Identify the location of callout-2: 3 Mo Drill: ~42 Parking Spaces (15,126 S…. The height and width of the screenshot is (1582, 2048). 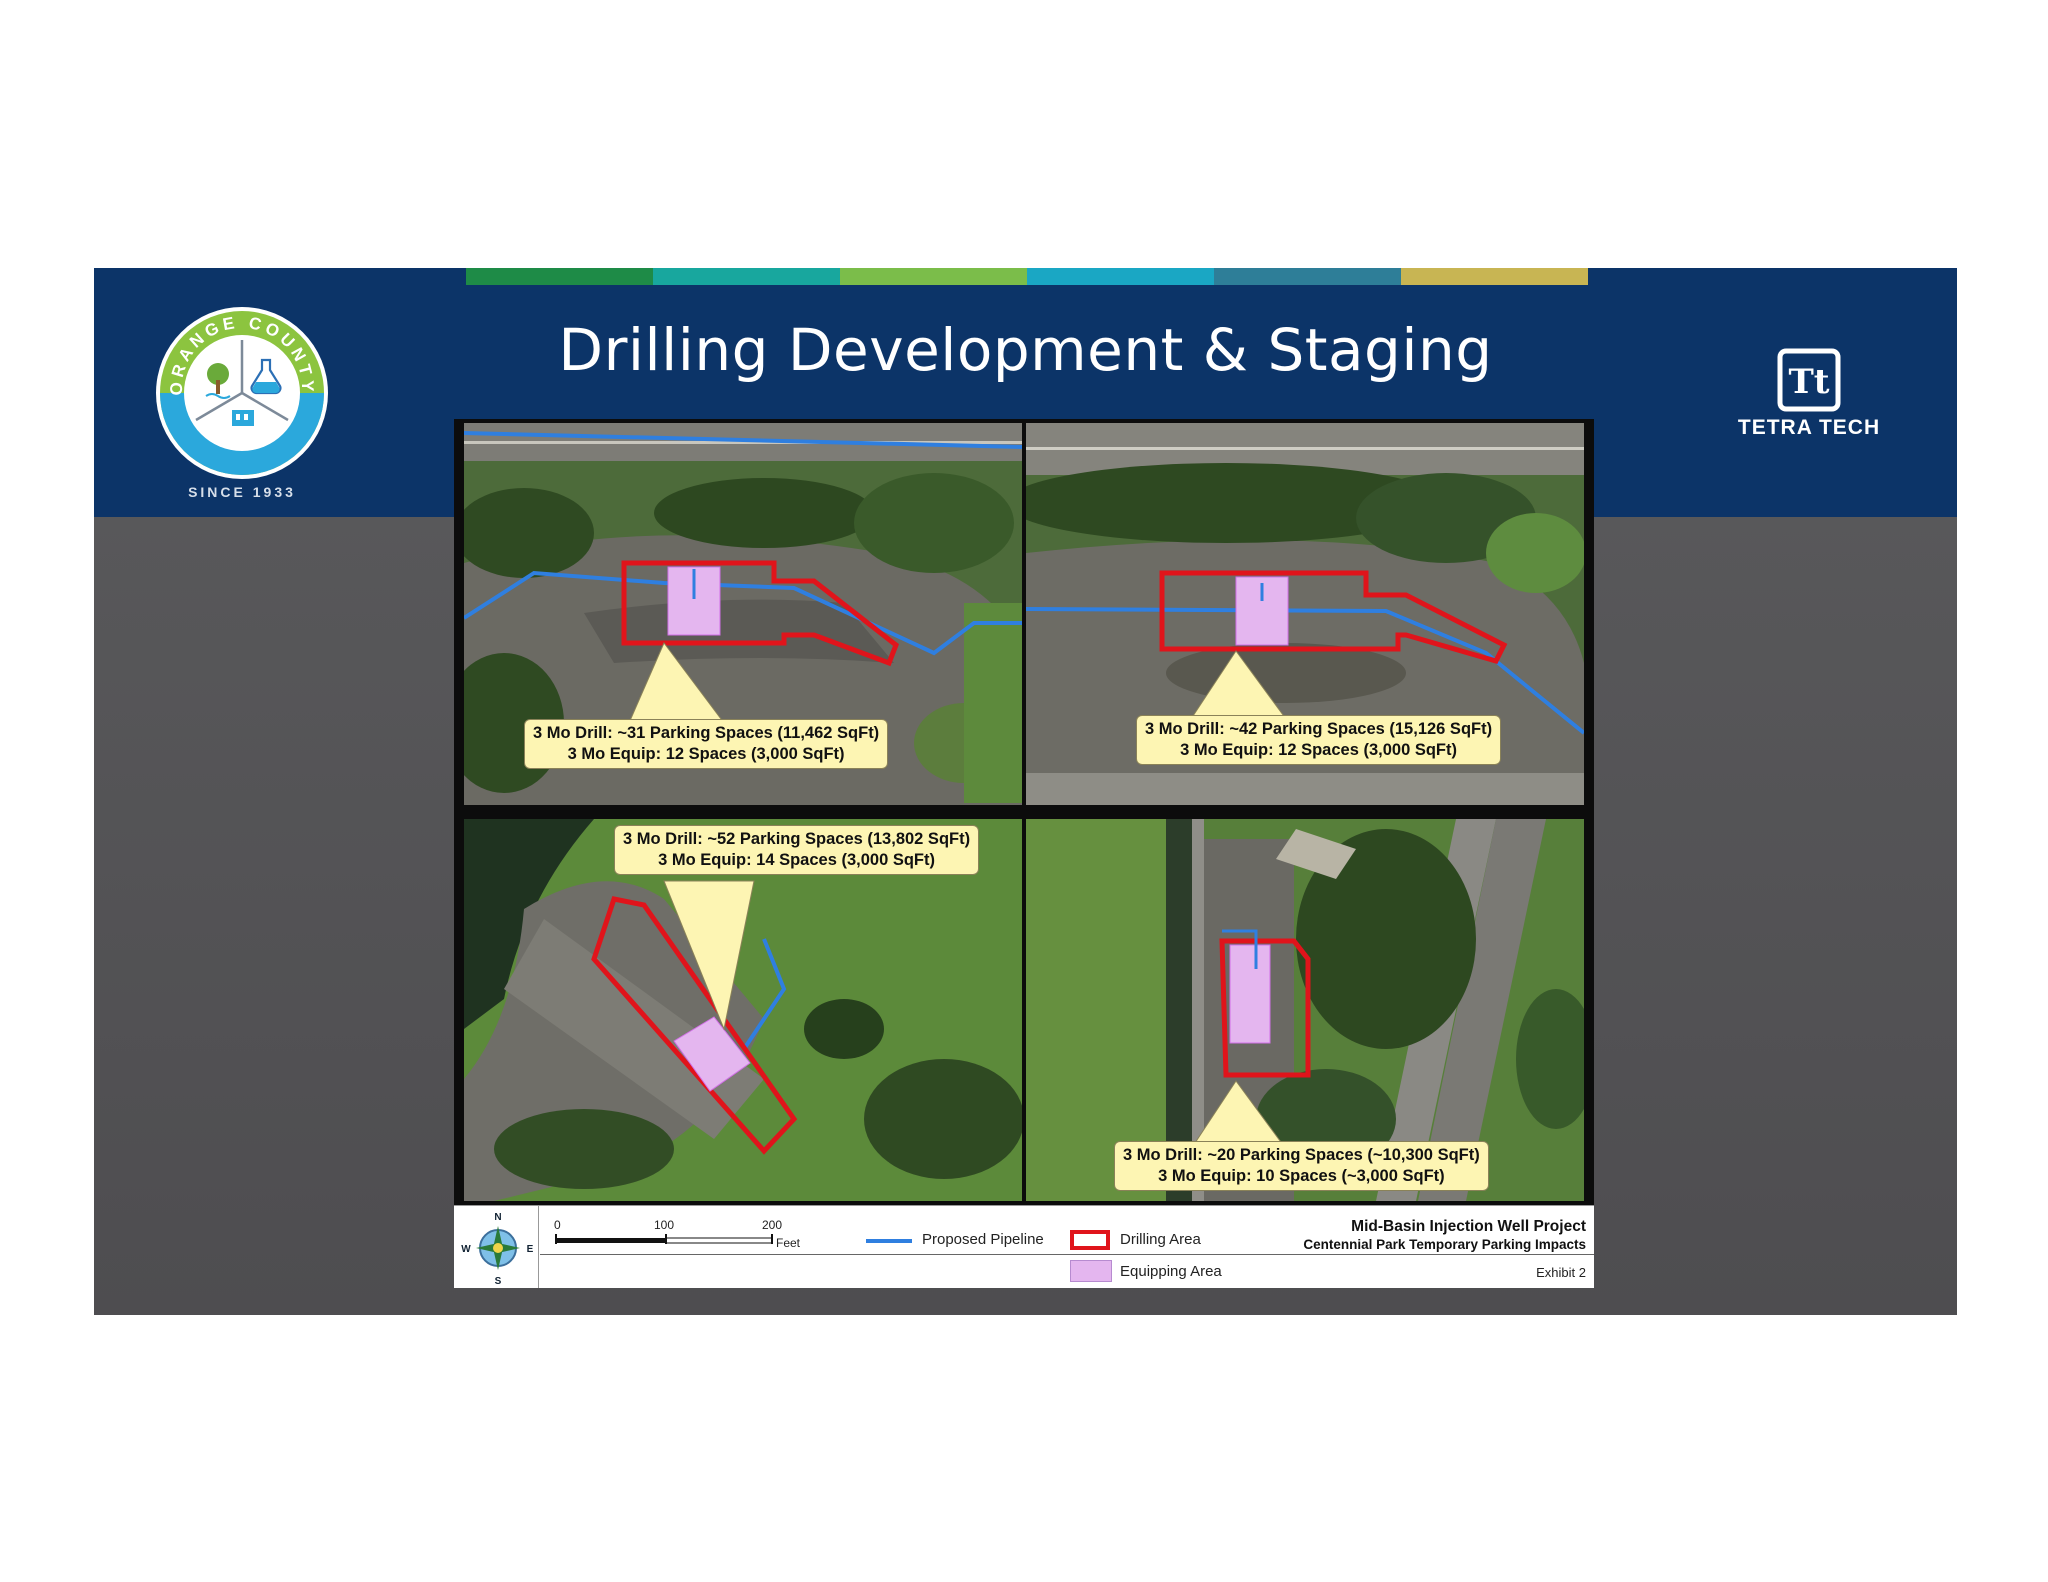
(1319, 740).